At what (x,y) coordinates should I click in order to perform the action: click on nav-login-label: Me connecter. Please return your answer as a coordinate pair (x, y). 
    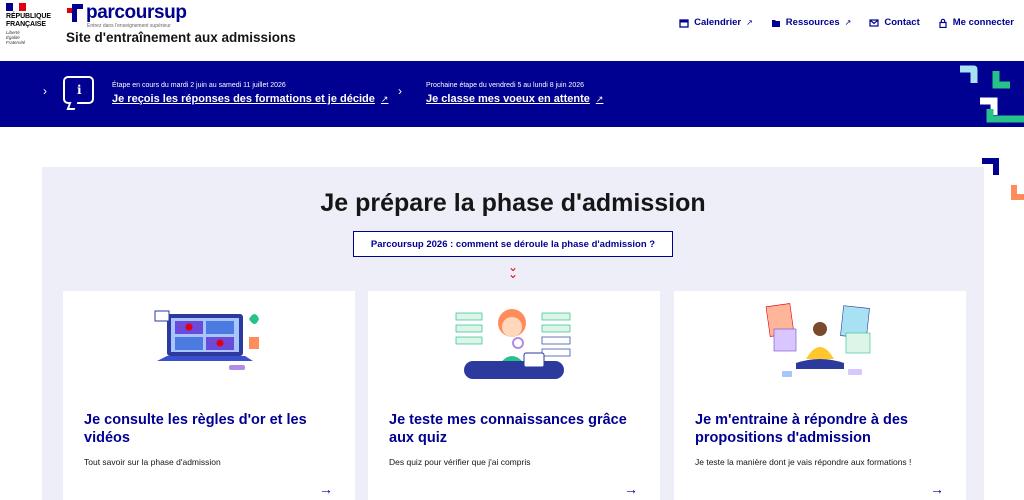
    Looking at the image, I should click on (983, 22).